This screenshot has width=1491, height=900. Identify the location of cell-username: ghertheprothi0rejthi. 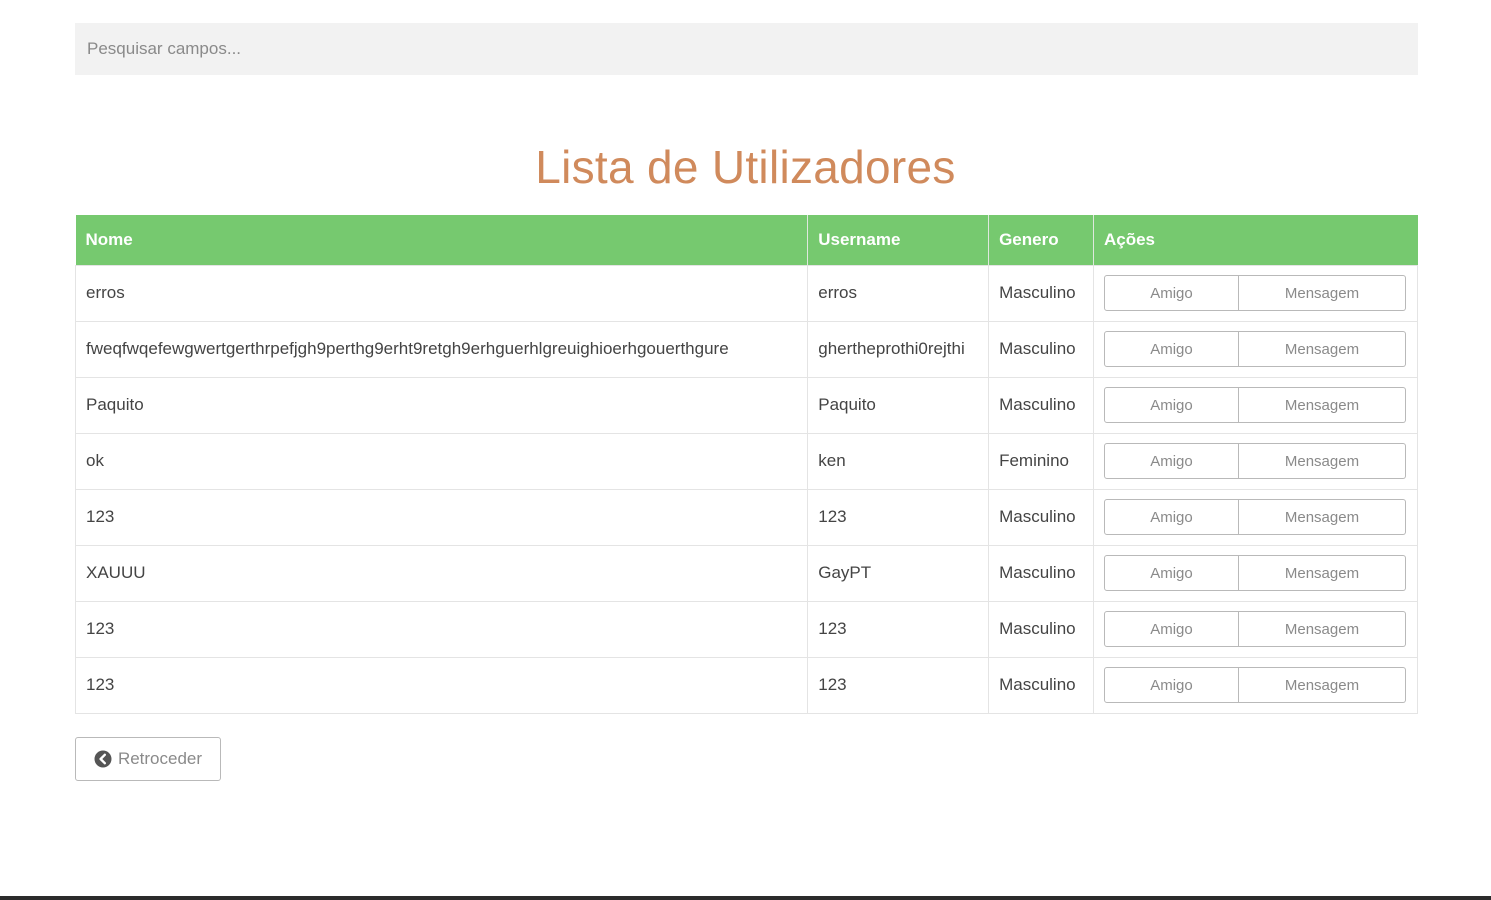
(898, 348).